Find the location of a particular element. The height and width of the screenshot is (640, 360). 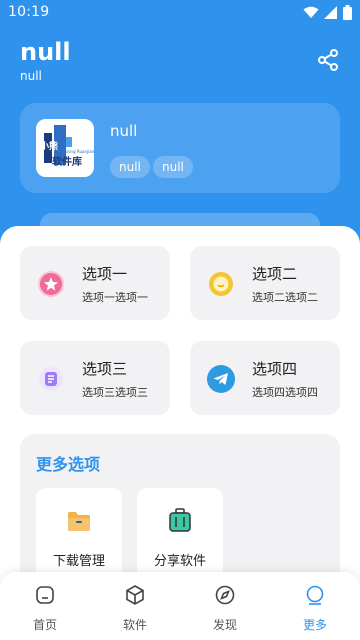

option-3-card: 选项三 选项三选项三 is located at coordinates (95, 378).